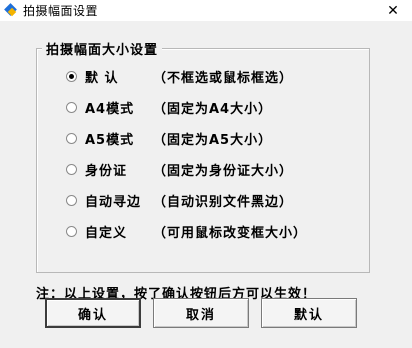  What do you see at coordinates (102, 48) in the screenshot?
I see `groupbox-title: 拍摄幅面大小设置` at bounding box center [102, 48].